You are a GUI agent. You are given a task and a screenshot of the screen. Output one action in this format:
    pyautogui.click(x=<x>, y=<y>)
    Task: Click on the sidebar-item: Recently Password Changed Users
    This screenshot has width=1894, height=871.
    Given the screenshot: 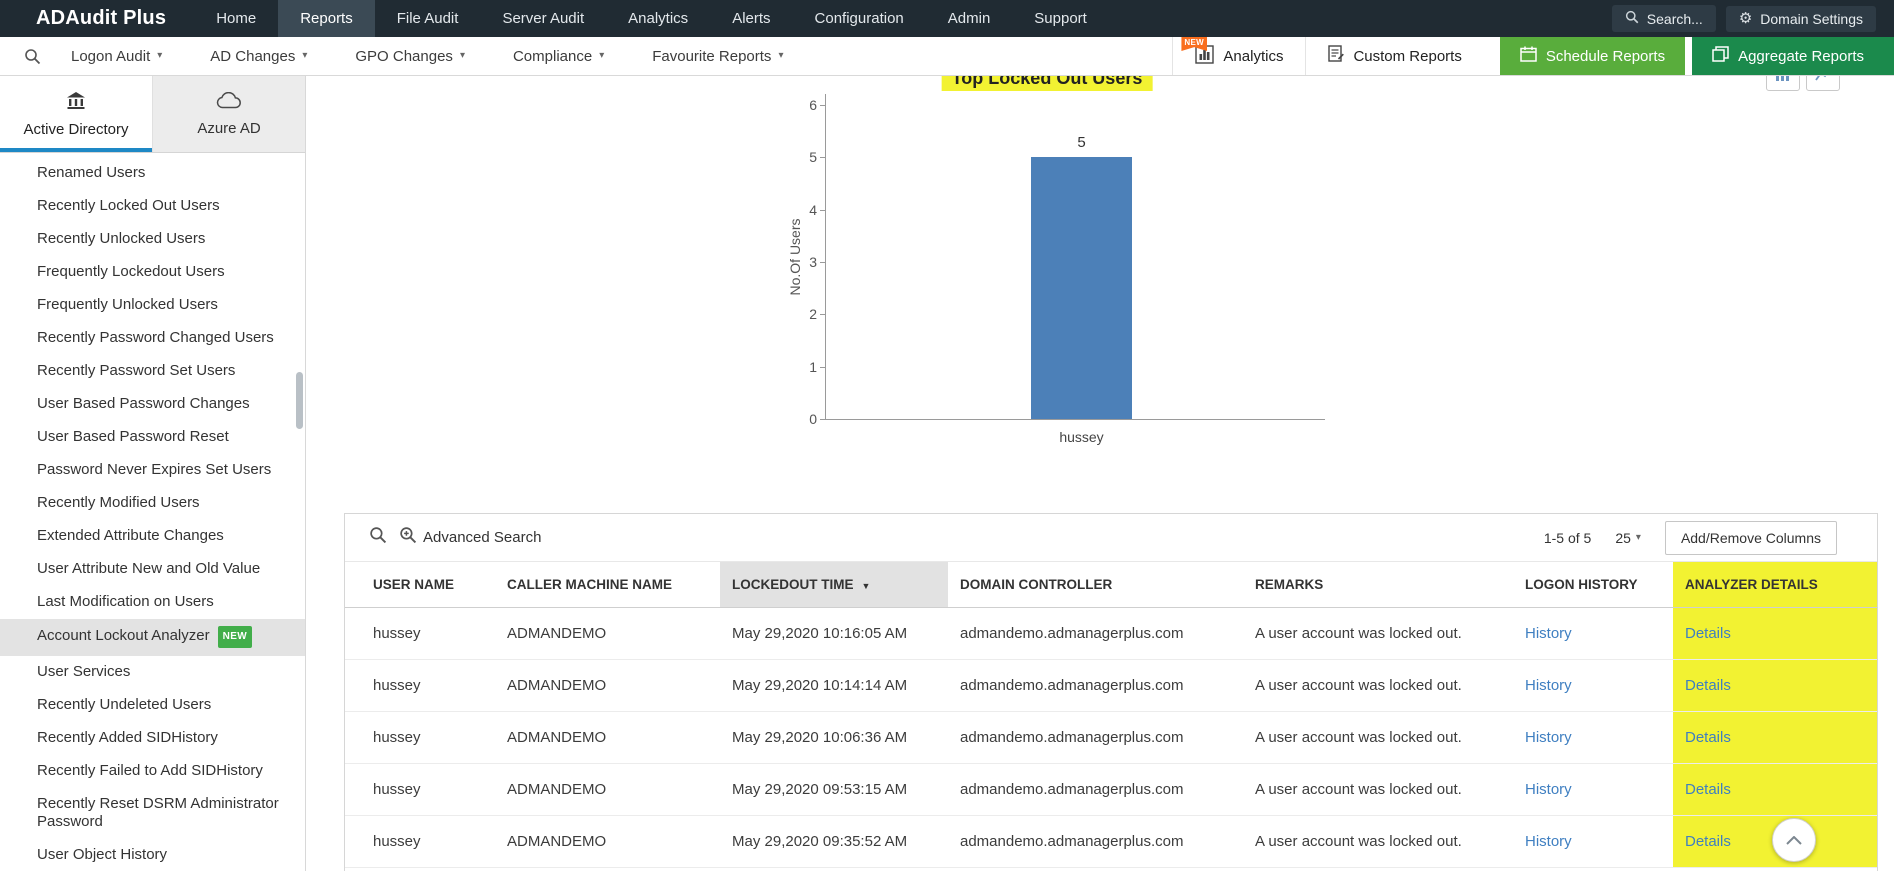 What is the action you would take?
    pyautogui.click(x=152, y=338)
    